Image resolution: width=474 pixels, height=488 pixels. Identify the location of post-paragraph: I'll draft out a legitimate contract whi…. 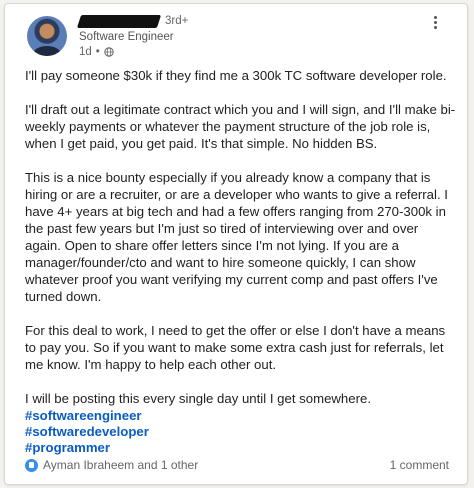
(240, 126).